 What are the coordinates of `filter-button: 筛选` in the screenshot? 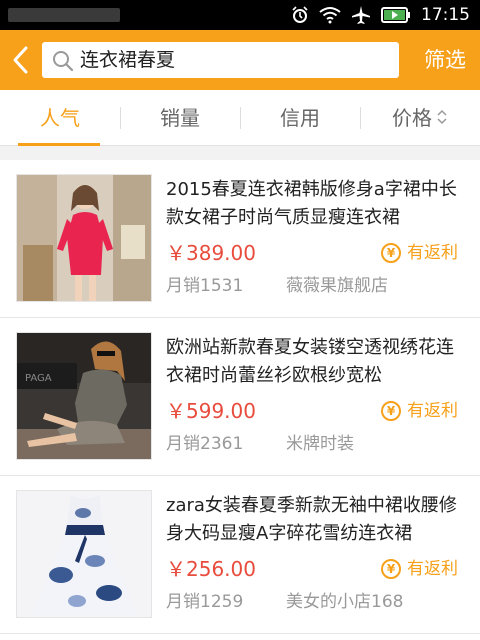 It's located at (445, 60).